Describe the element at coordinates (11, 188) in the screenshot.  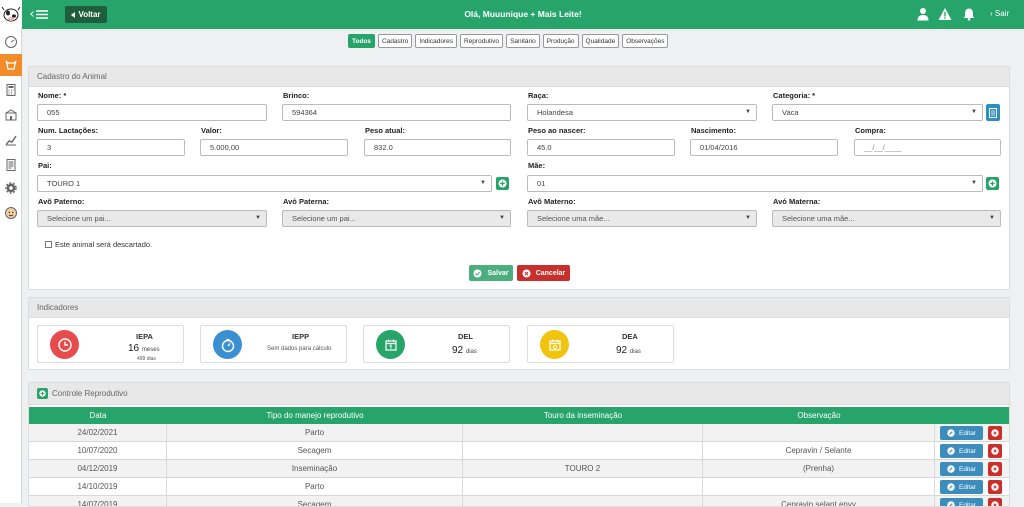
I see `sidebar-gear-icon` at that location.